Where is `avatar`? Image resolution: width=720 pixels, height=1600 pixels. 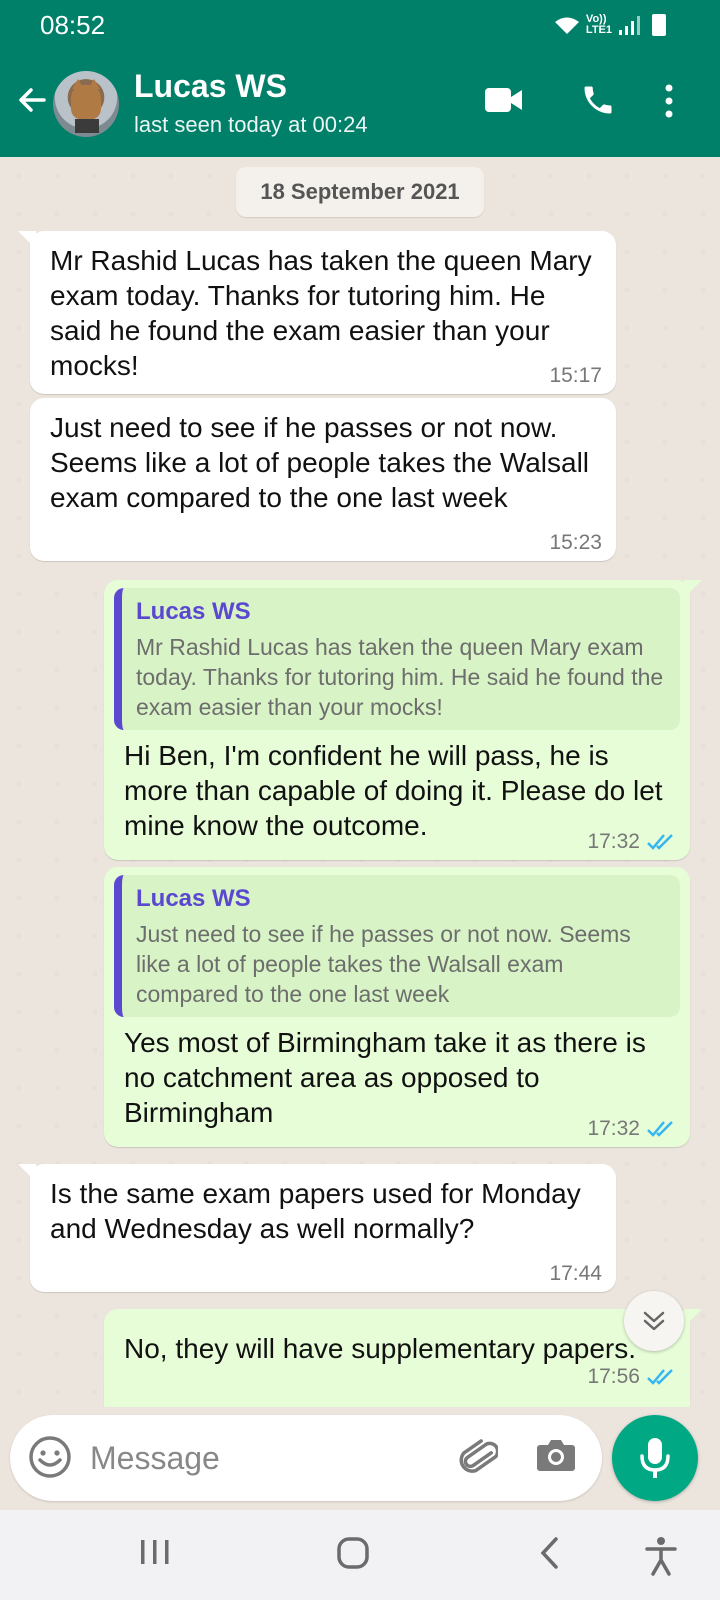 avatar is located at coordinates (86, 104).